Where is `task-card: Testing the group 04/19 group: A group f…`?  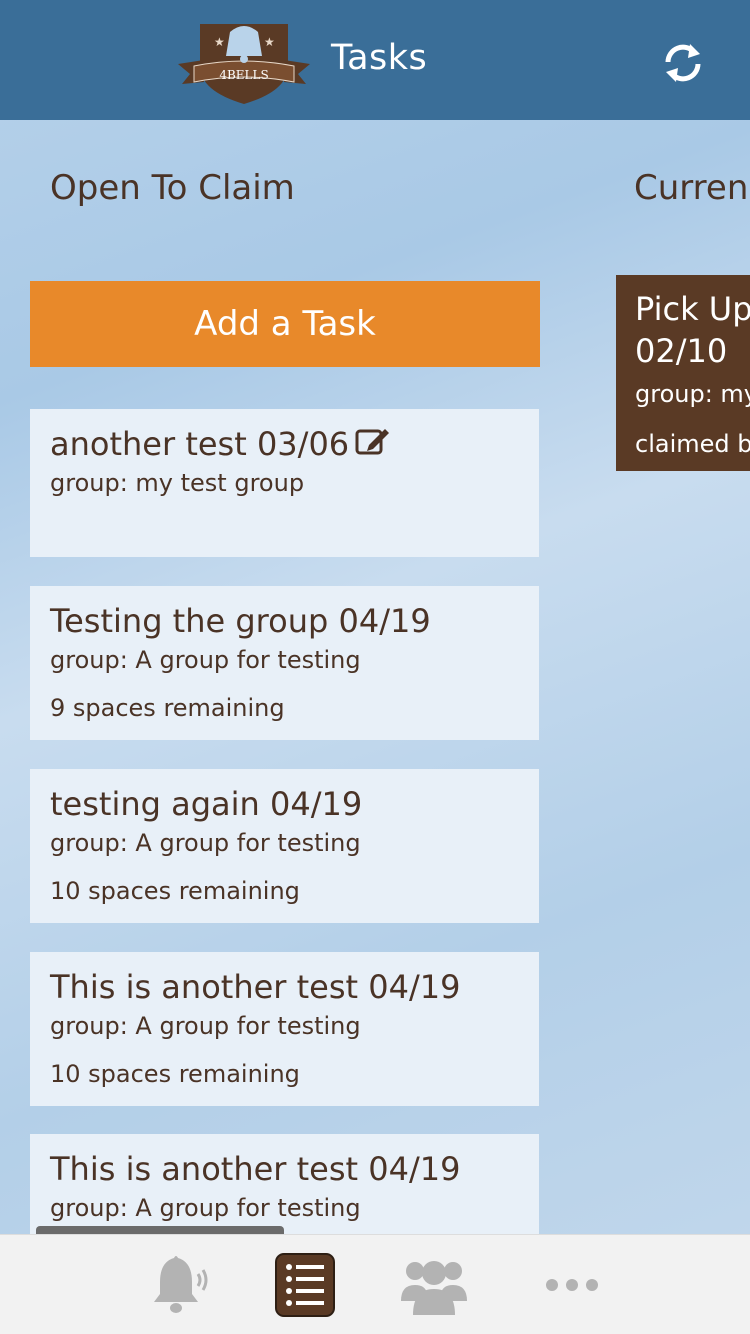
task-card: Testing the group 04/19 group: A group f… is located at coordinates (284, 663).